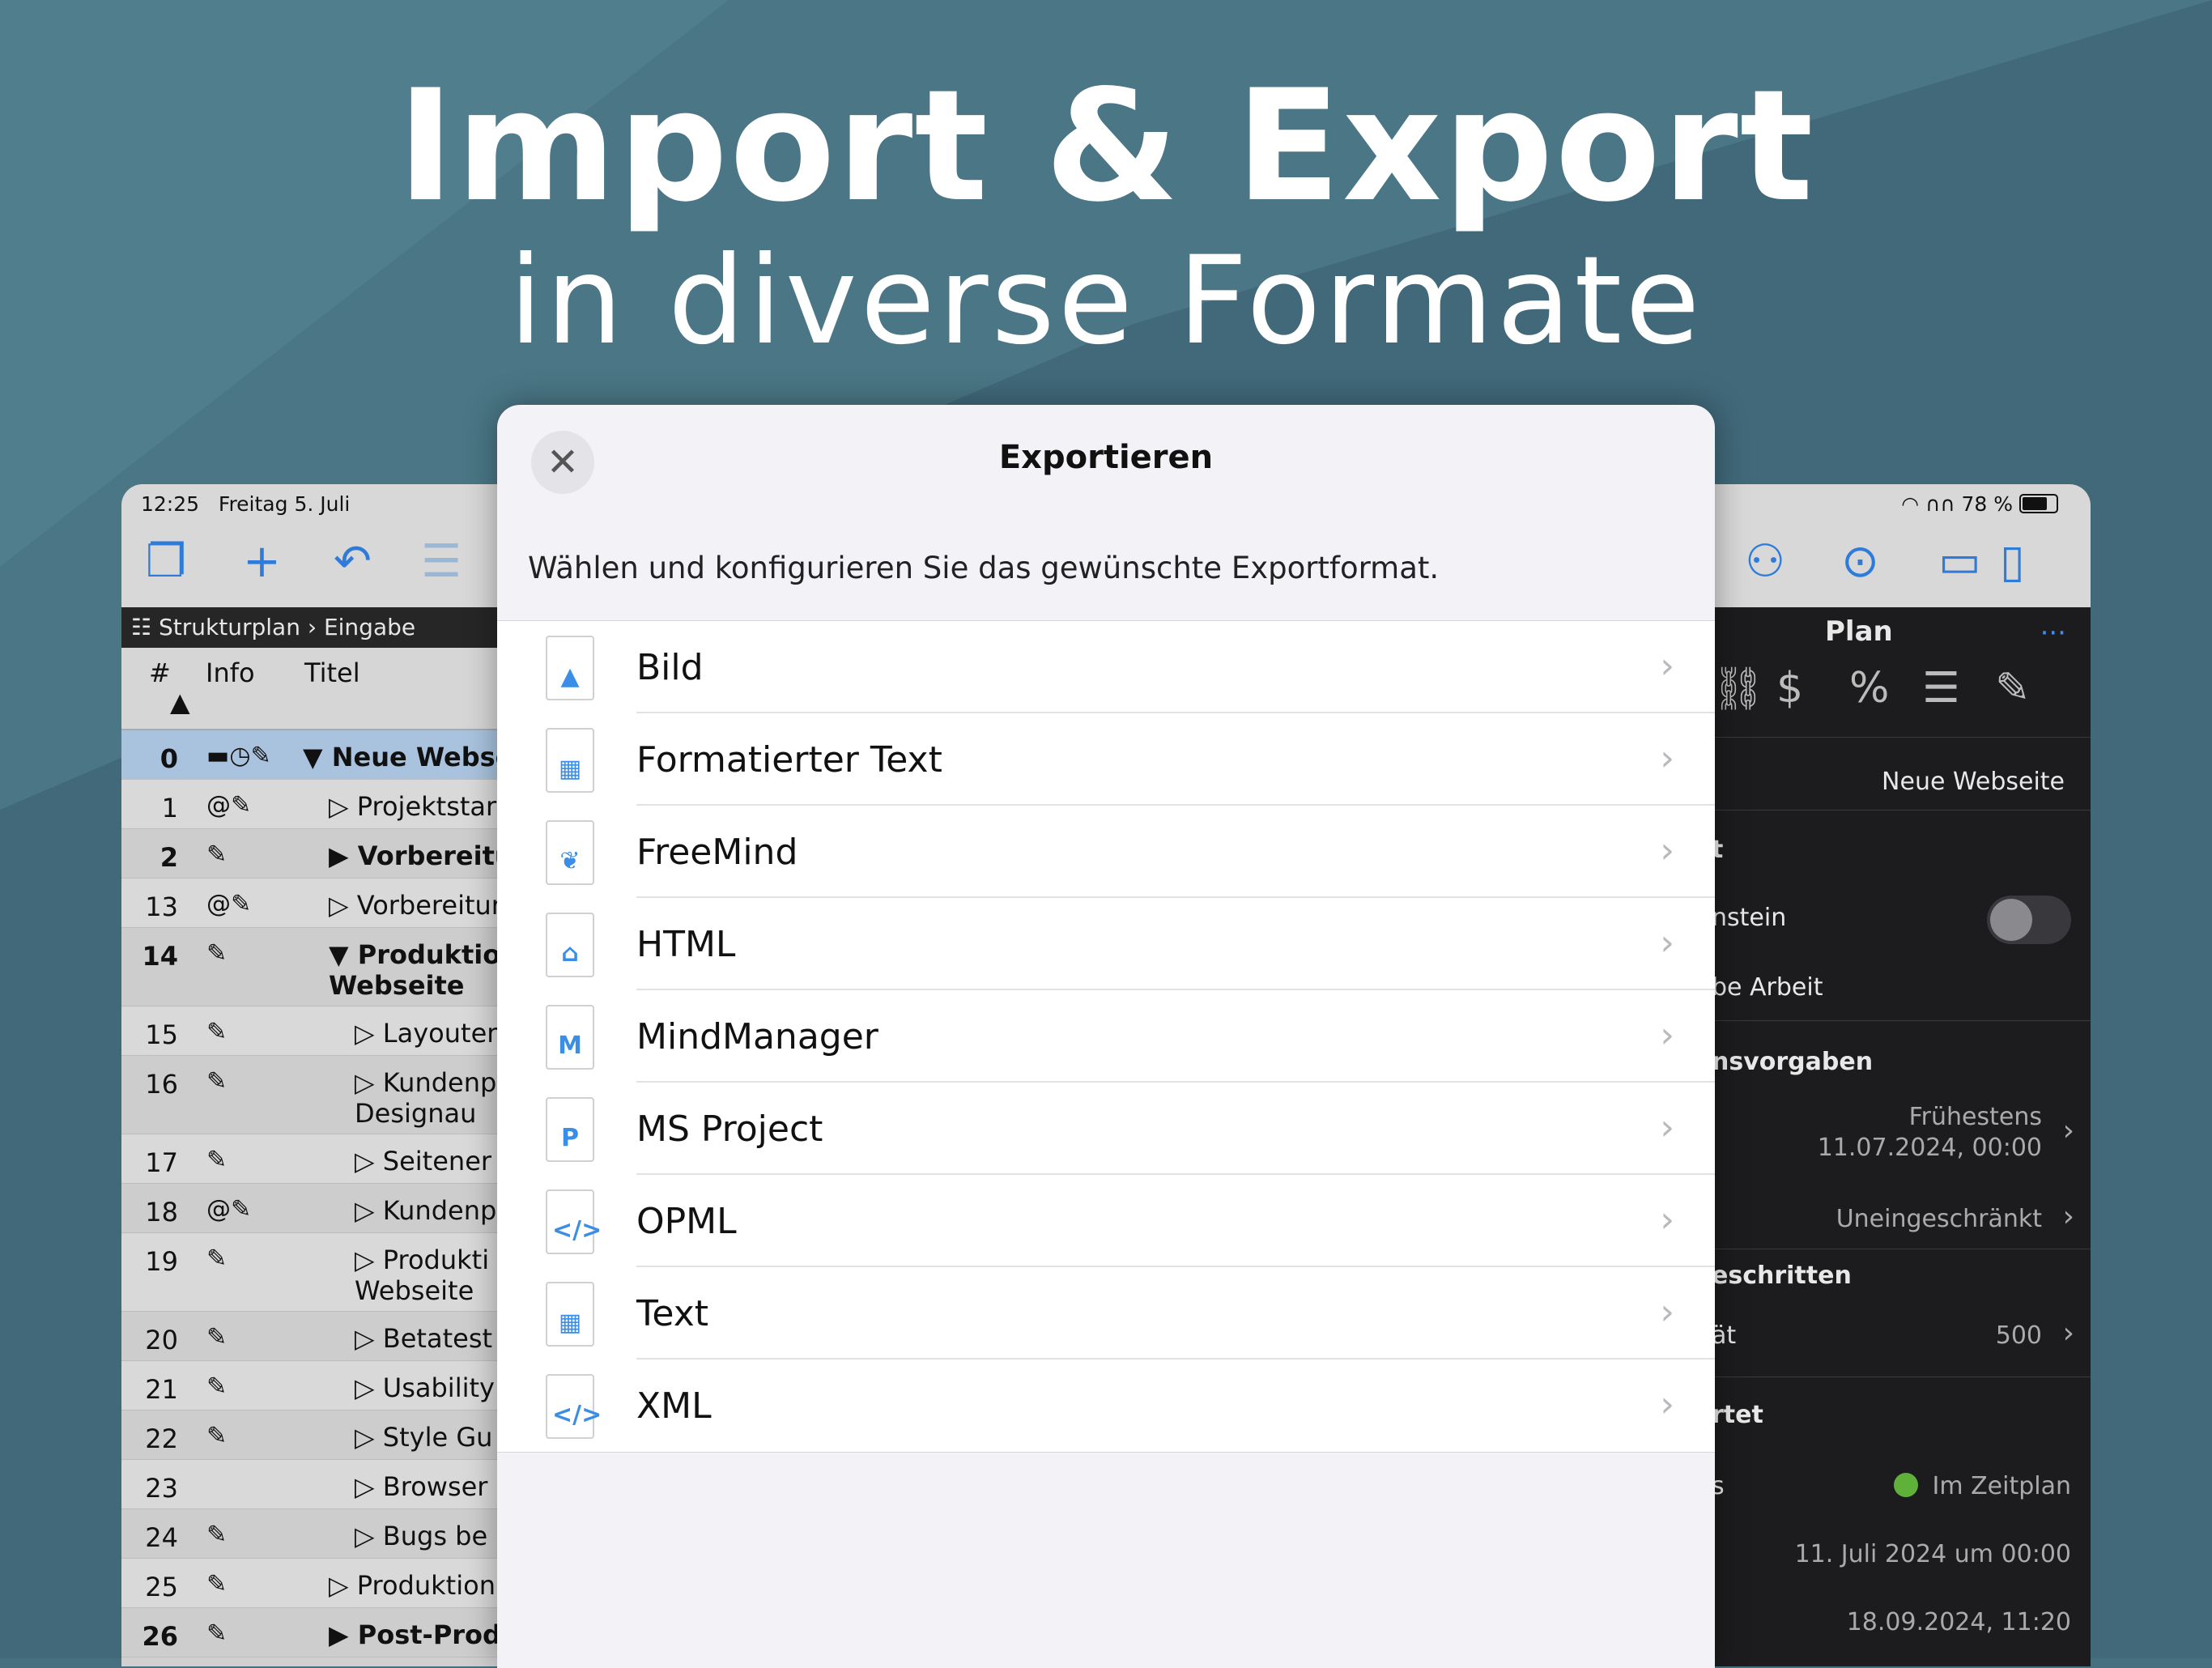 The width and height of the screenshot is (2212, 1668). Describe the element at coordinates (1860, 562) in the screenshot. I see `more-options-icon: ⊙` at that location.